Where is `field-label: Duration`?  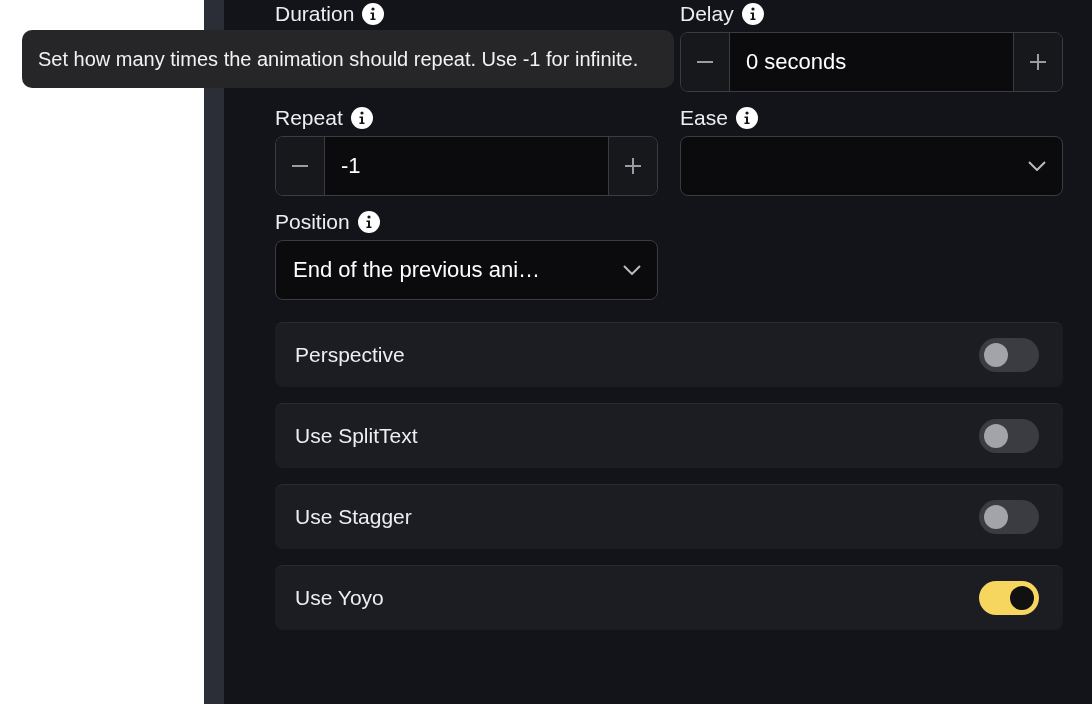
field-label: Duration is located at coordinates (315, 14).